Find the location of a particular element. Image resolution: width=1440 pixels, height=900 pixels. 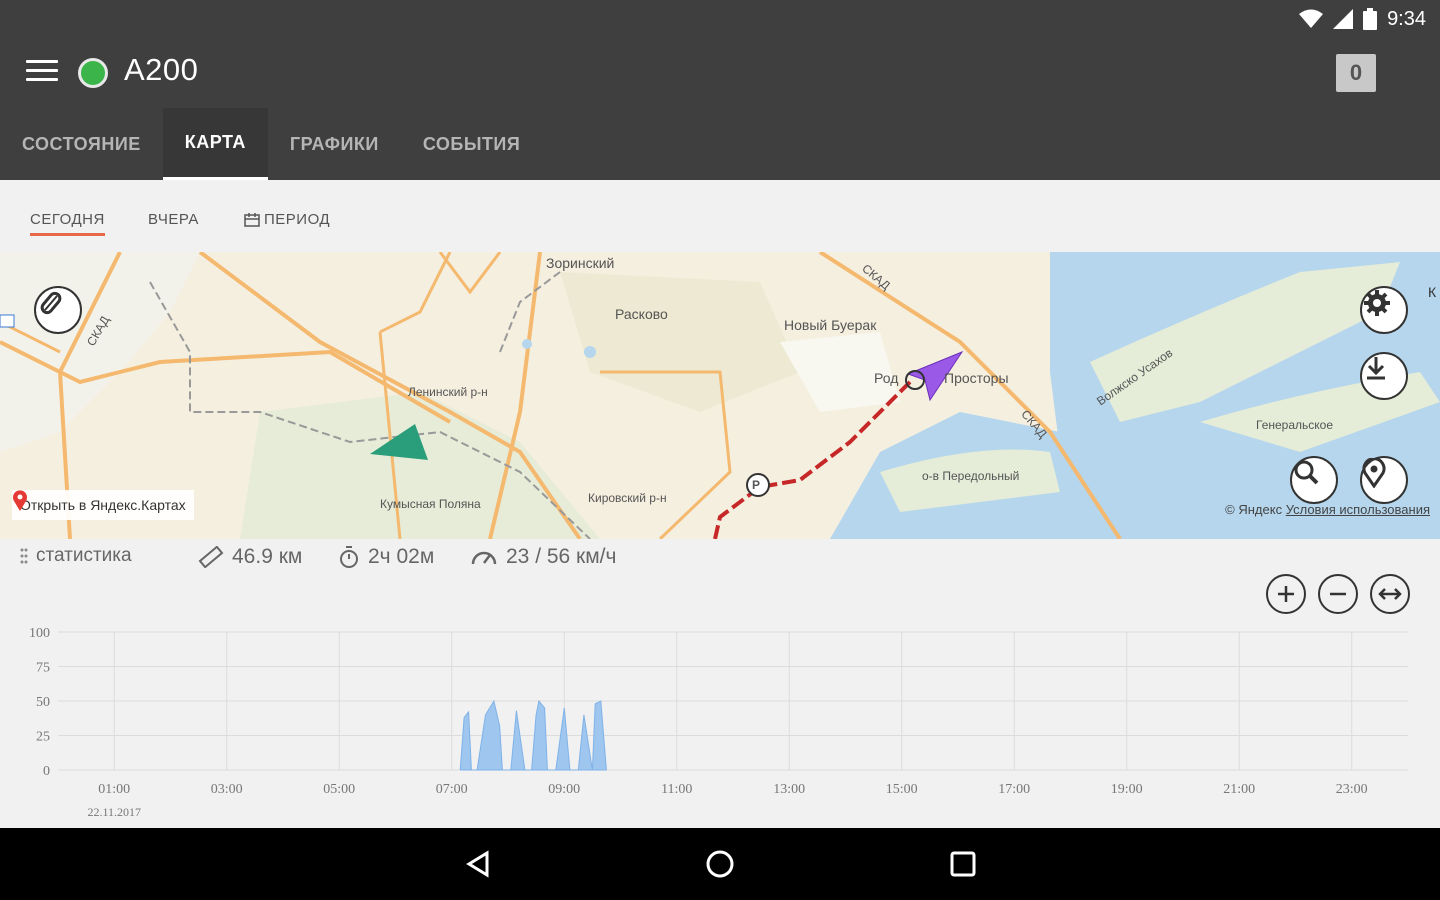

stats-toggle: статистика is located at coordinates (76, 556).